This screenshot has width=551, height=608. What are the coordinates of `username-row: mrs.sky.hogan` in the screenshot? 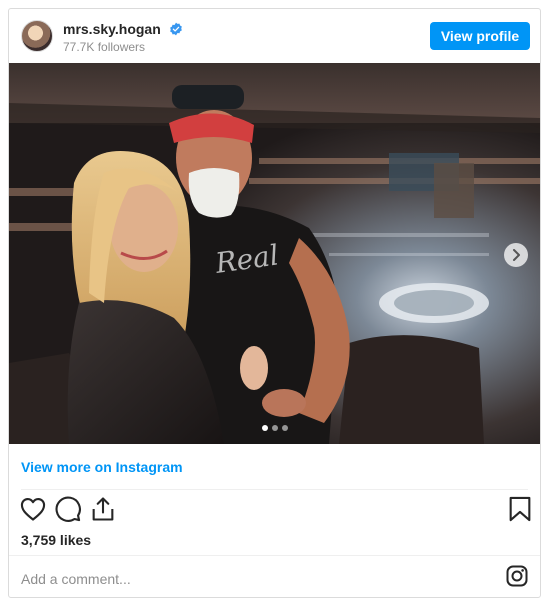 It's located at (123, 29).